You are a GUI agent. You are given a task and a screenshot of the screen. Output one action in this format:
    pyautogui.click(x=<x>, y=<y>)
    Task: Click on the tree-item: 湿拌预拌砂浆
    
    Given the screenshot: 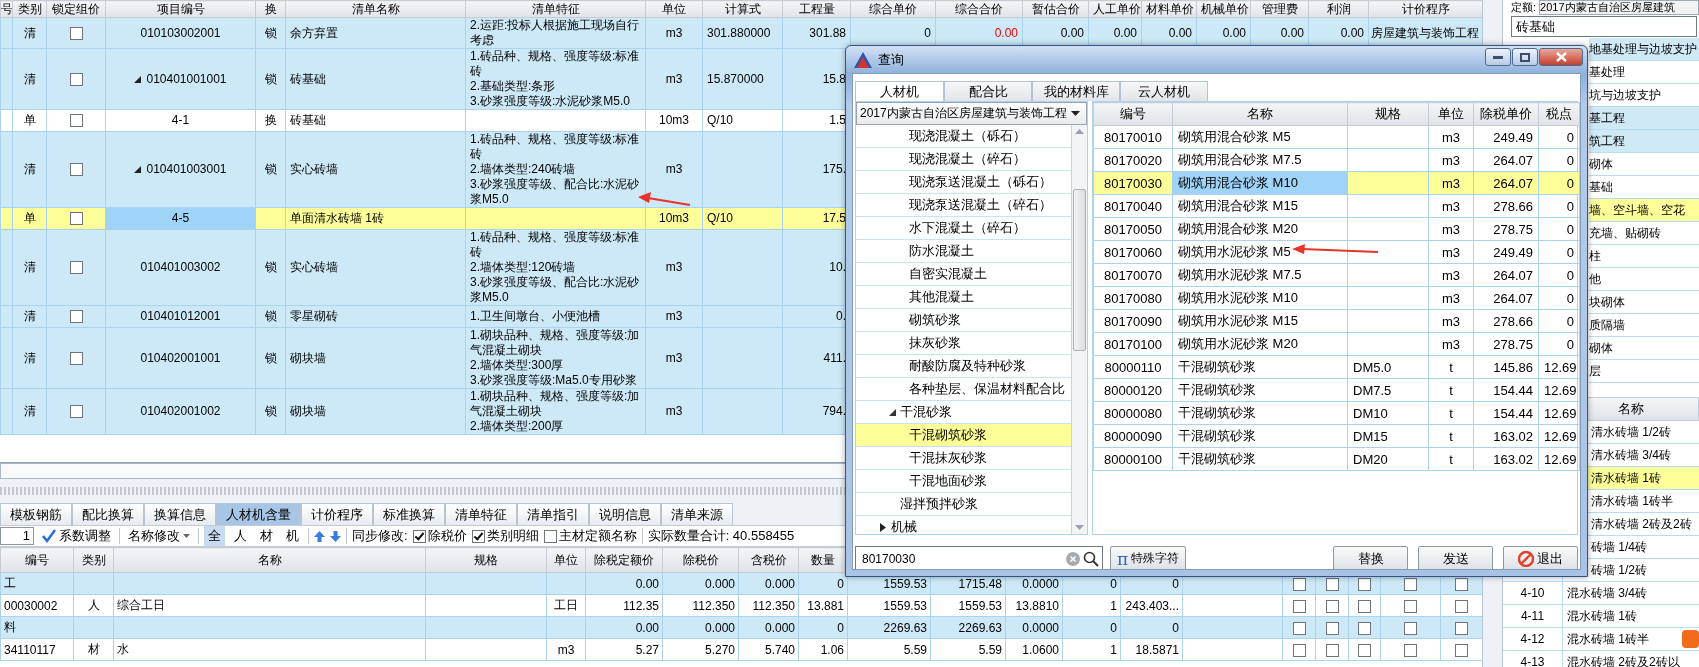 What is the action you would take?
    pyautogui.click(x=963, y=504)
    